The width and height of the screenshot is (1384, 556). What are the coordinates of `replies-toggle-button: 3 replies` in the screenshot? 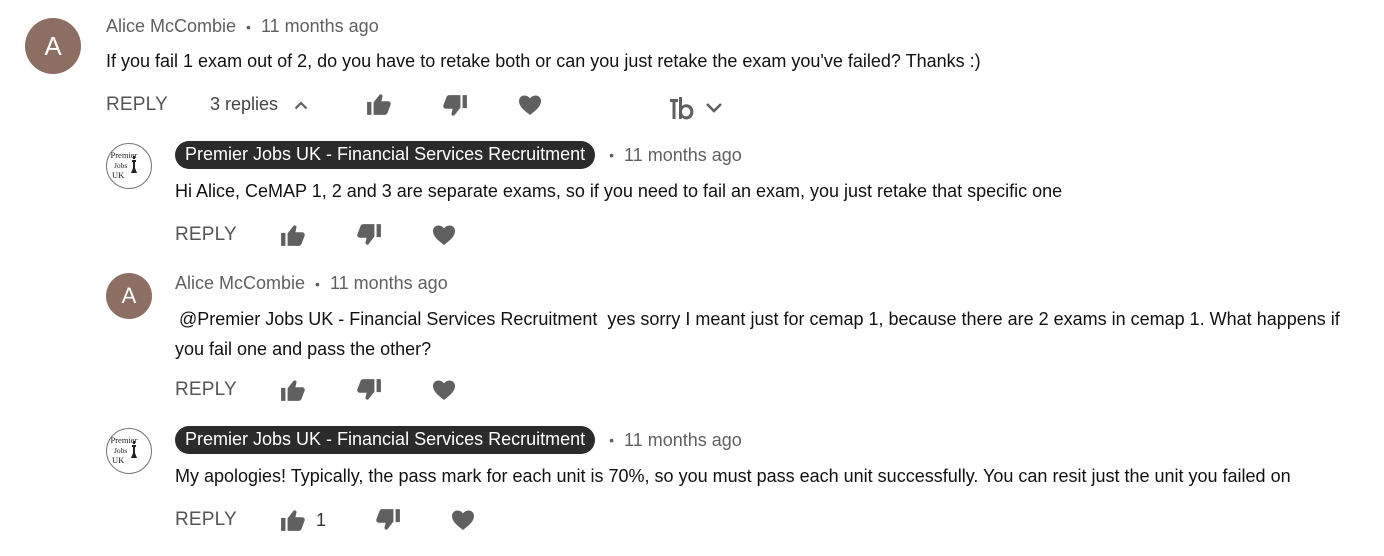 It's located at (259, 104).